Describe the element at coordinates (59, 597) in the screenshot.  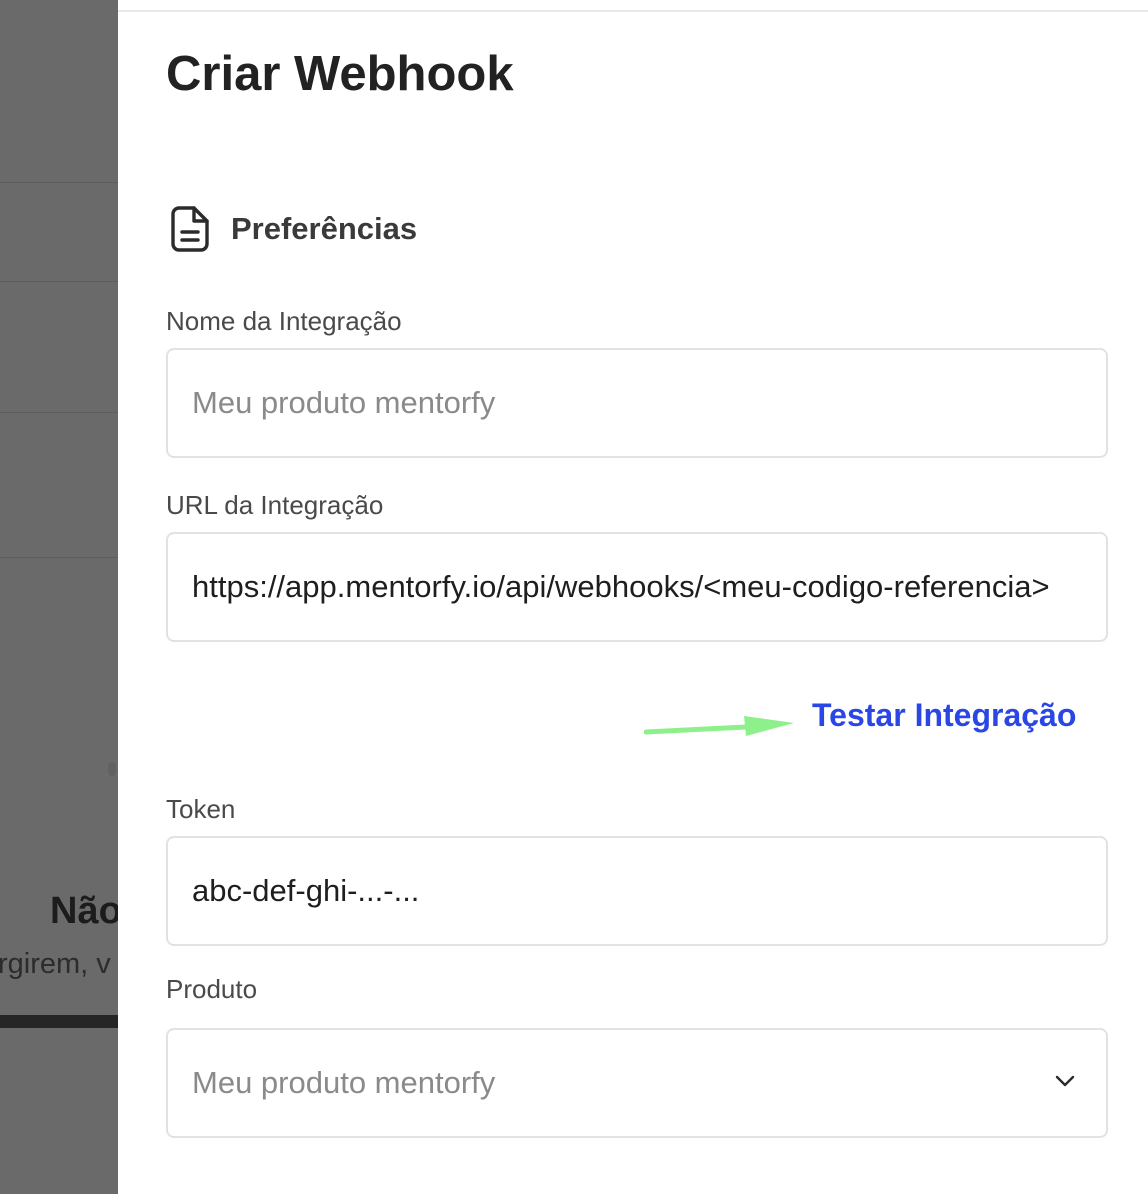
I see `background-overlay: Não rgirem, v` at that location.